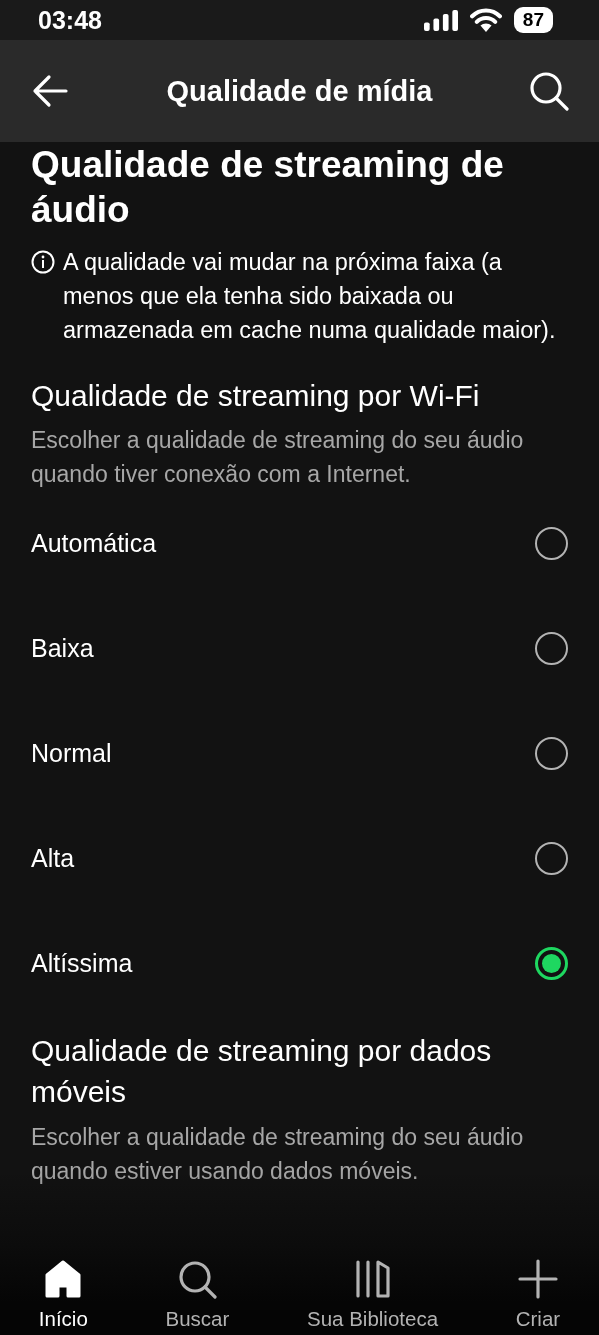  I want to click on nav-tab: Buscar, so click(197, 1295).